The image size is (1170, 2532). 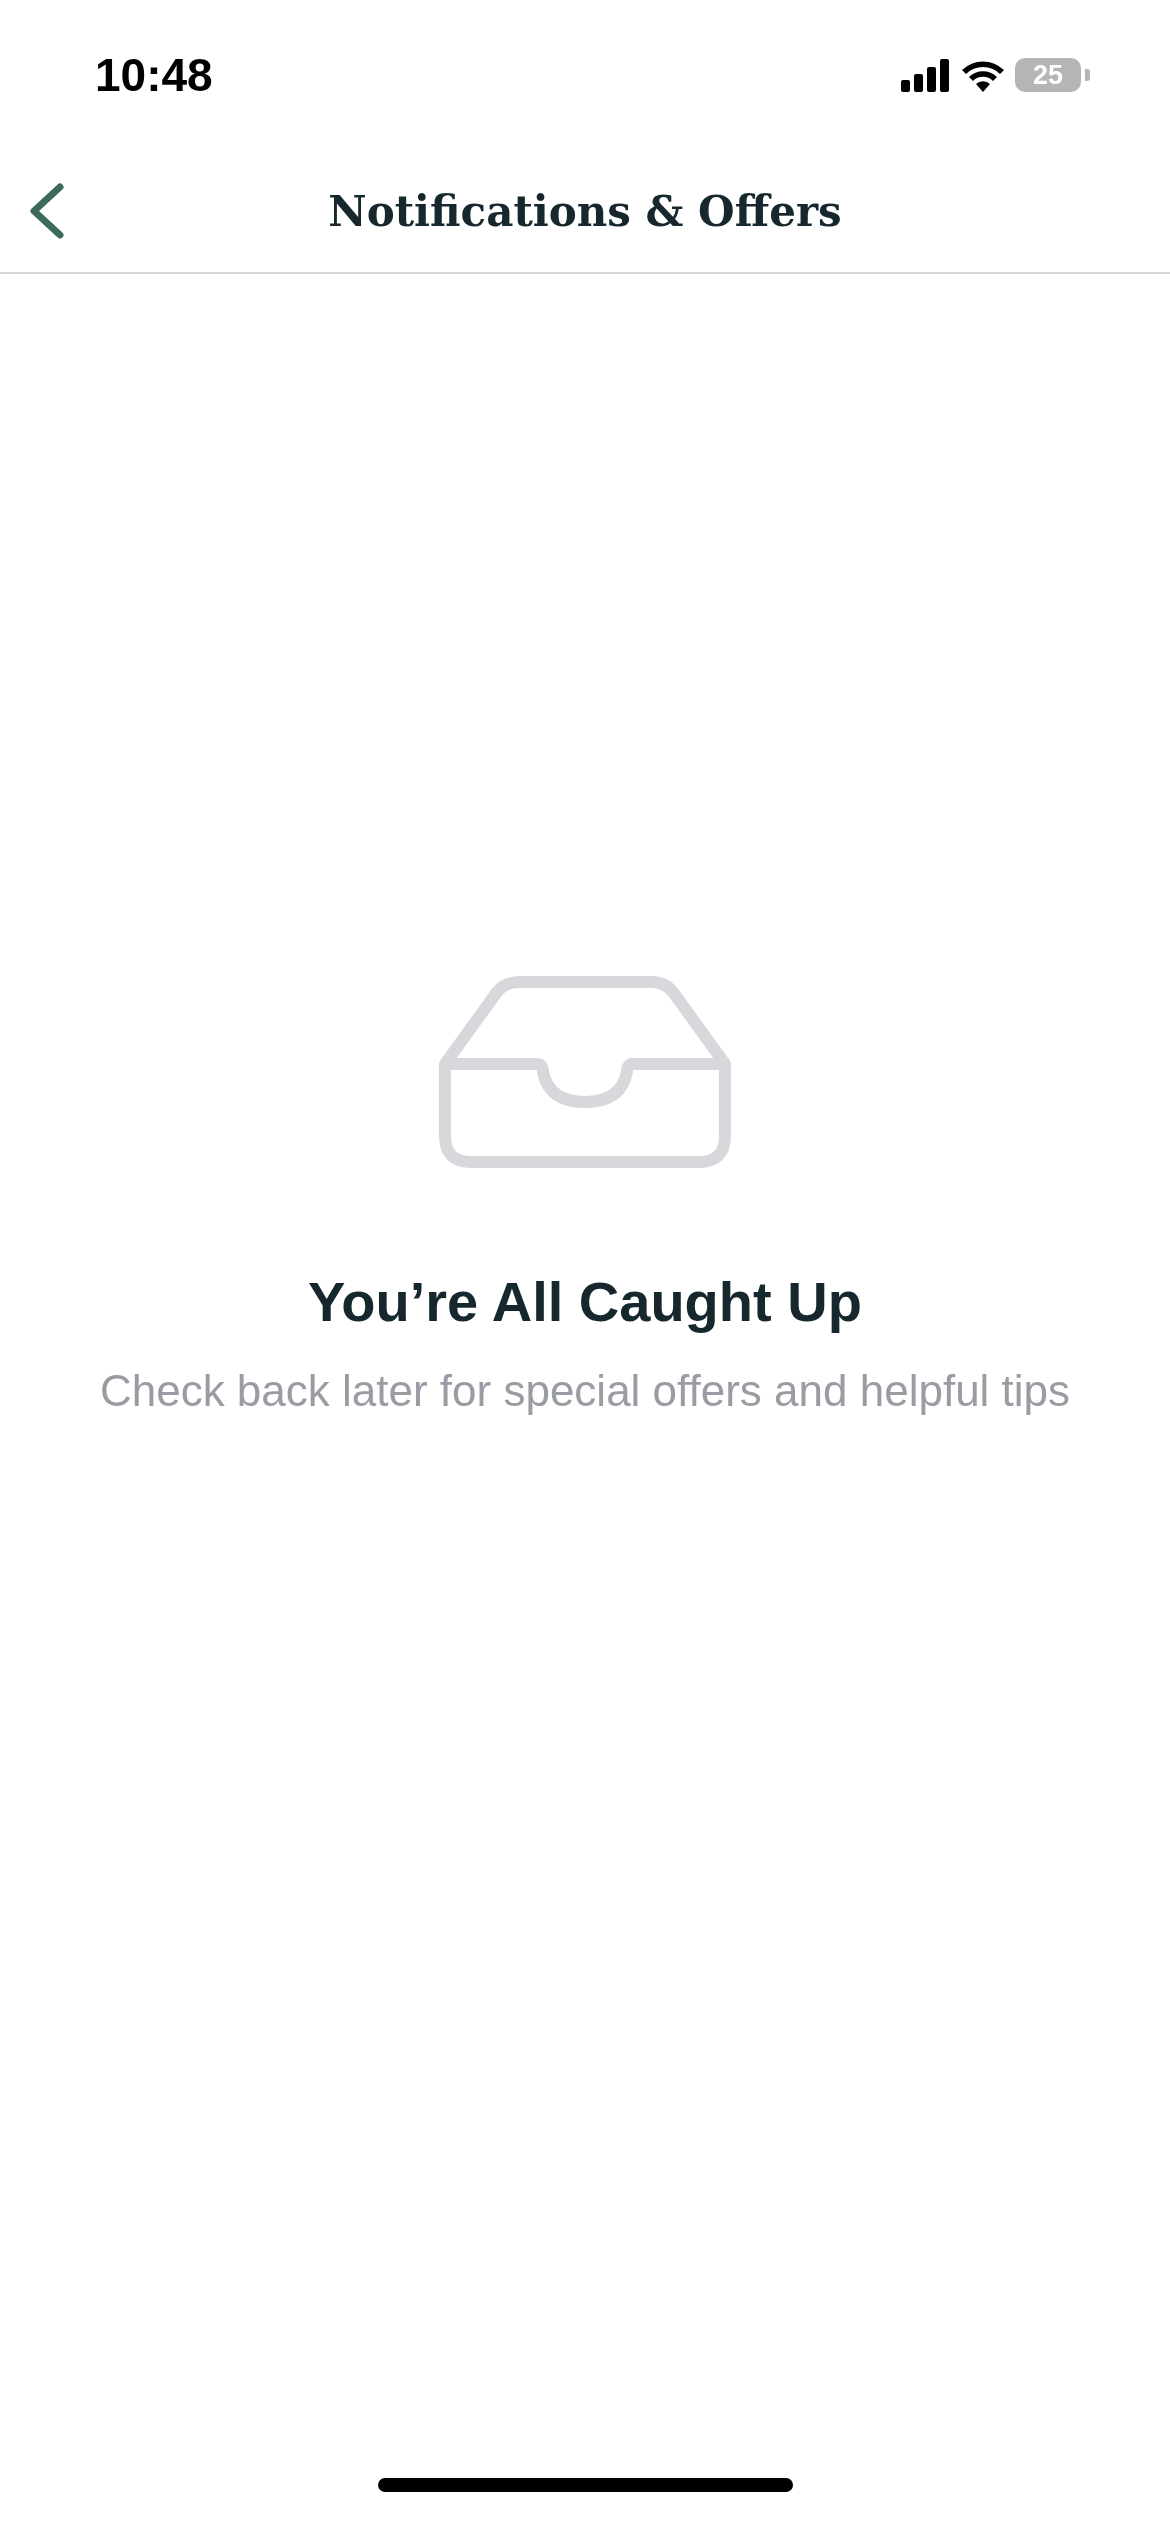 I want to click on signal-icon, so click(x=926, y=75).